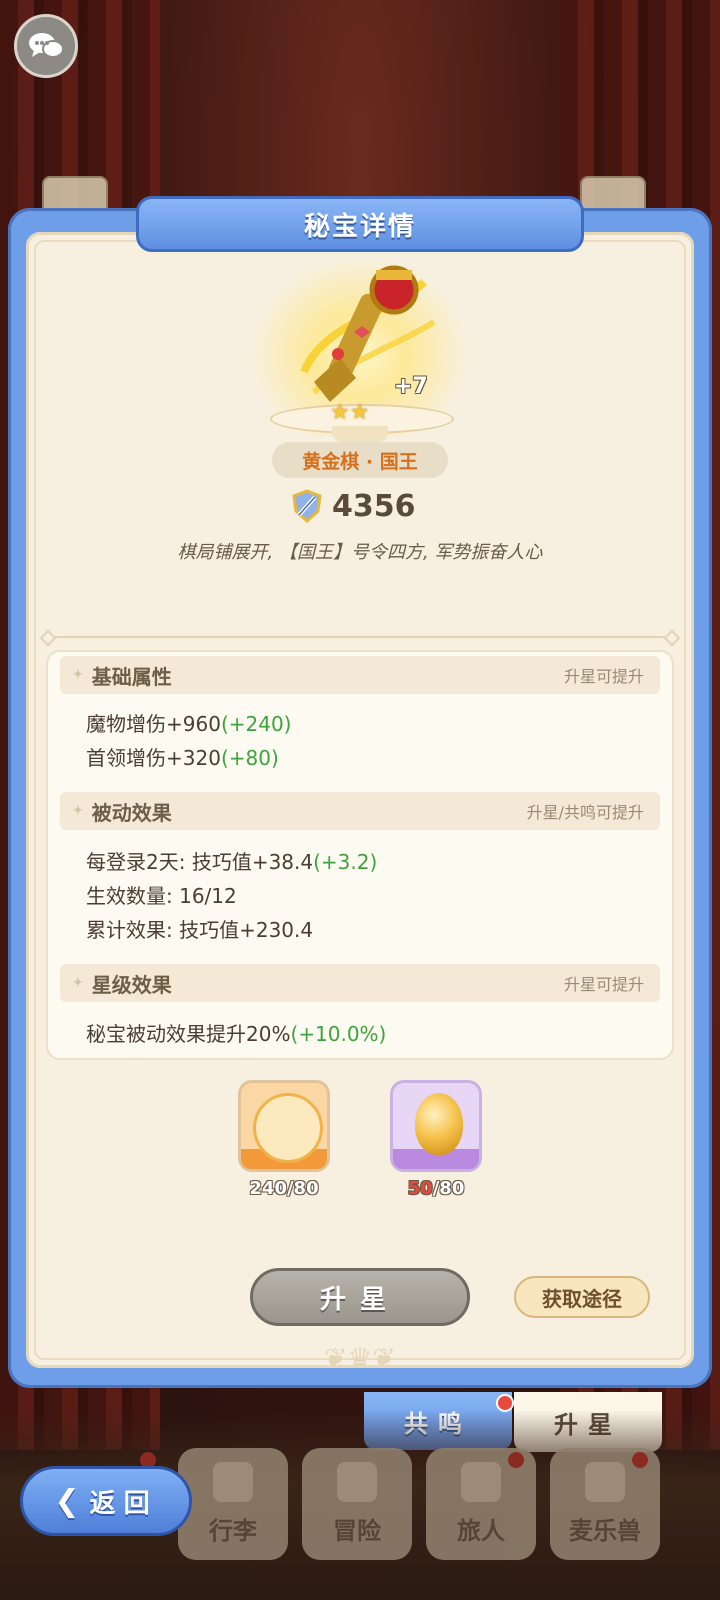 This screenshot has width=720, height=1600. I want to click on passive-effect-title: 被动效果, so click(131, 812).